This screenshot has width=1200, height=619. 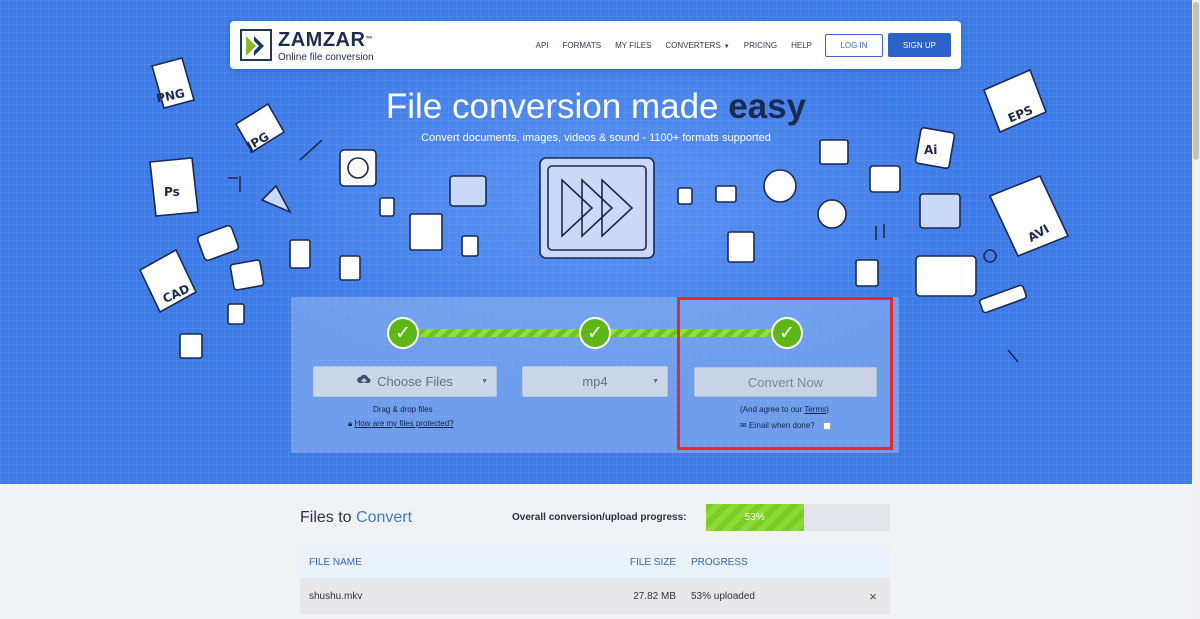 What do you see at coordinates (364, 381) in the screenshot?
I see `cloud-upload-icon` at bounding box center [364, 381].